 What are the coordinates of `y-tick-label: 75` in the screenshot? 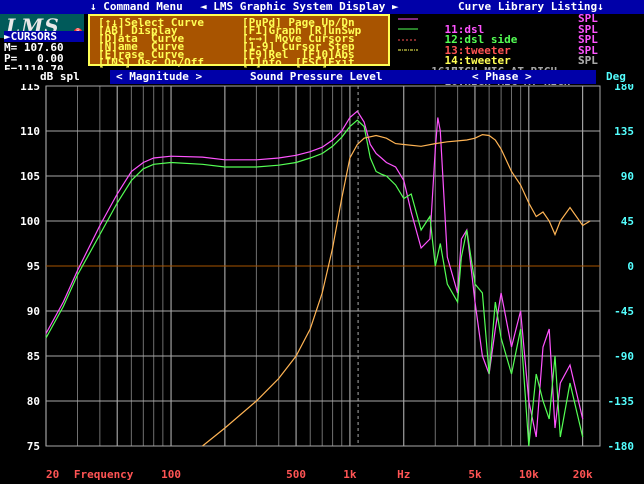 It's located at (33, 446).